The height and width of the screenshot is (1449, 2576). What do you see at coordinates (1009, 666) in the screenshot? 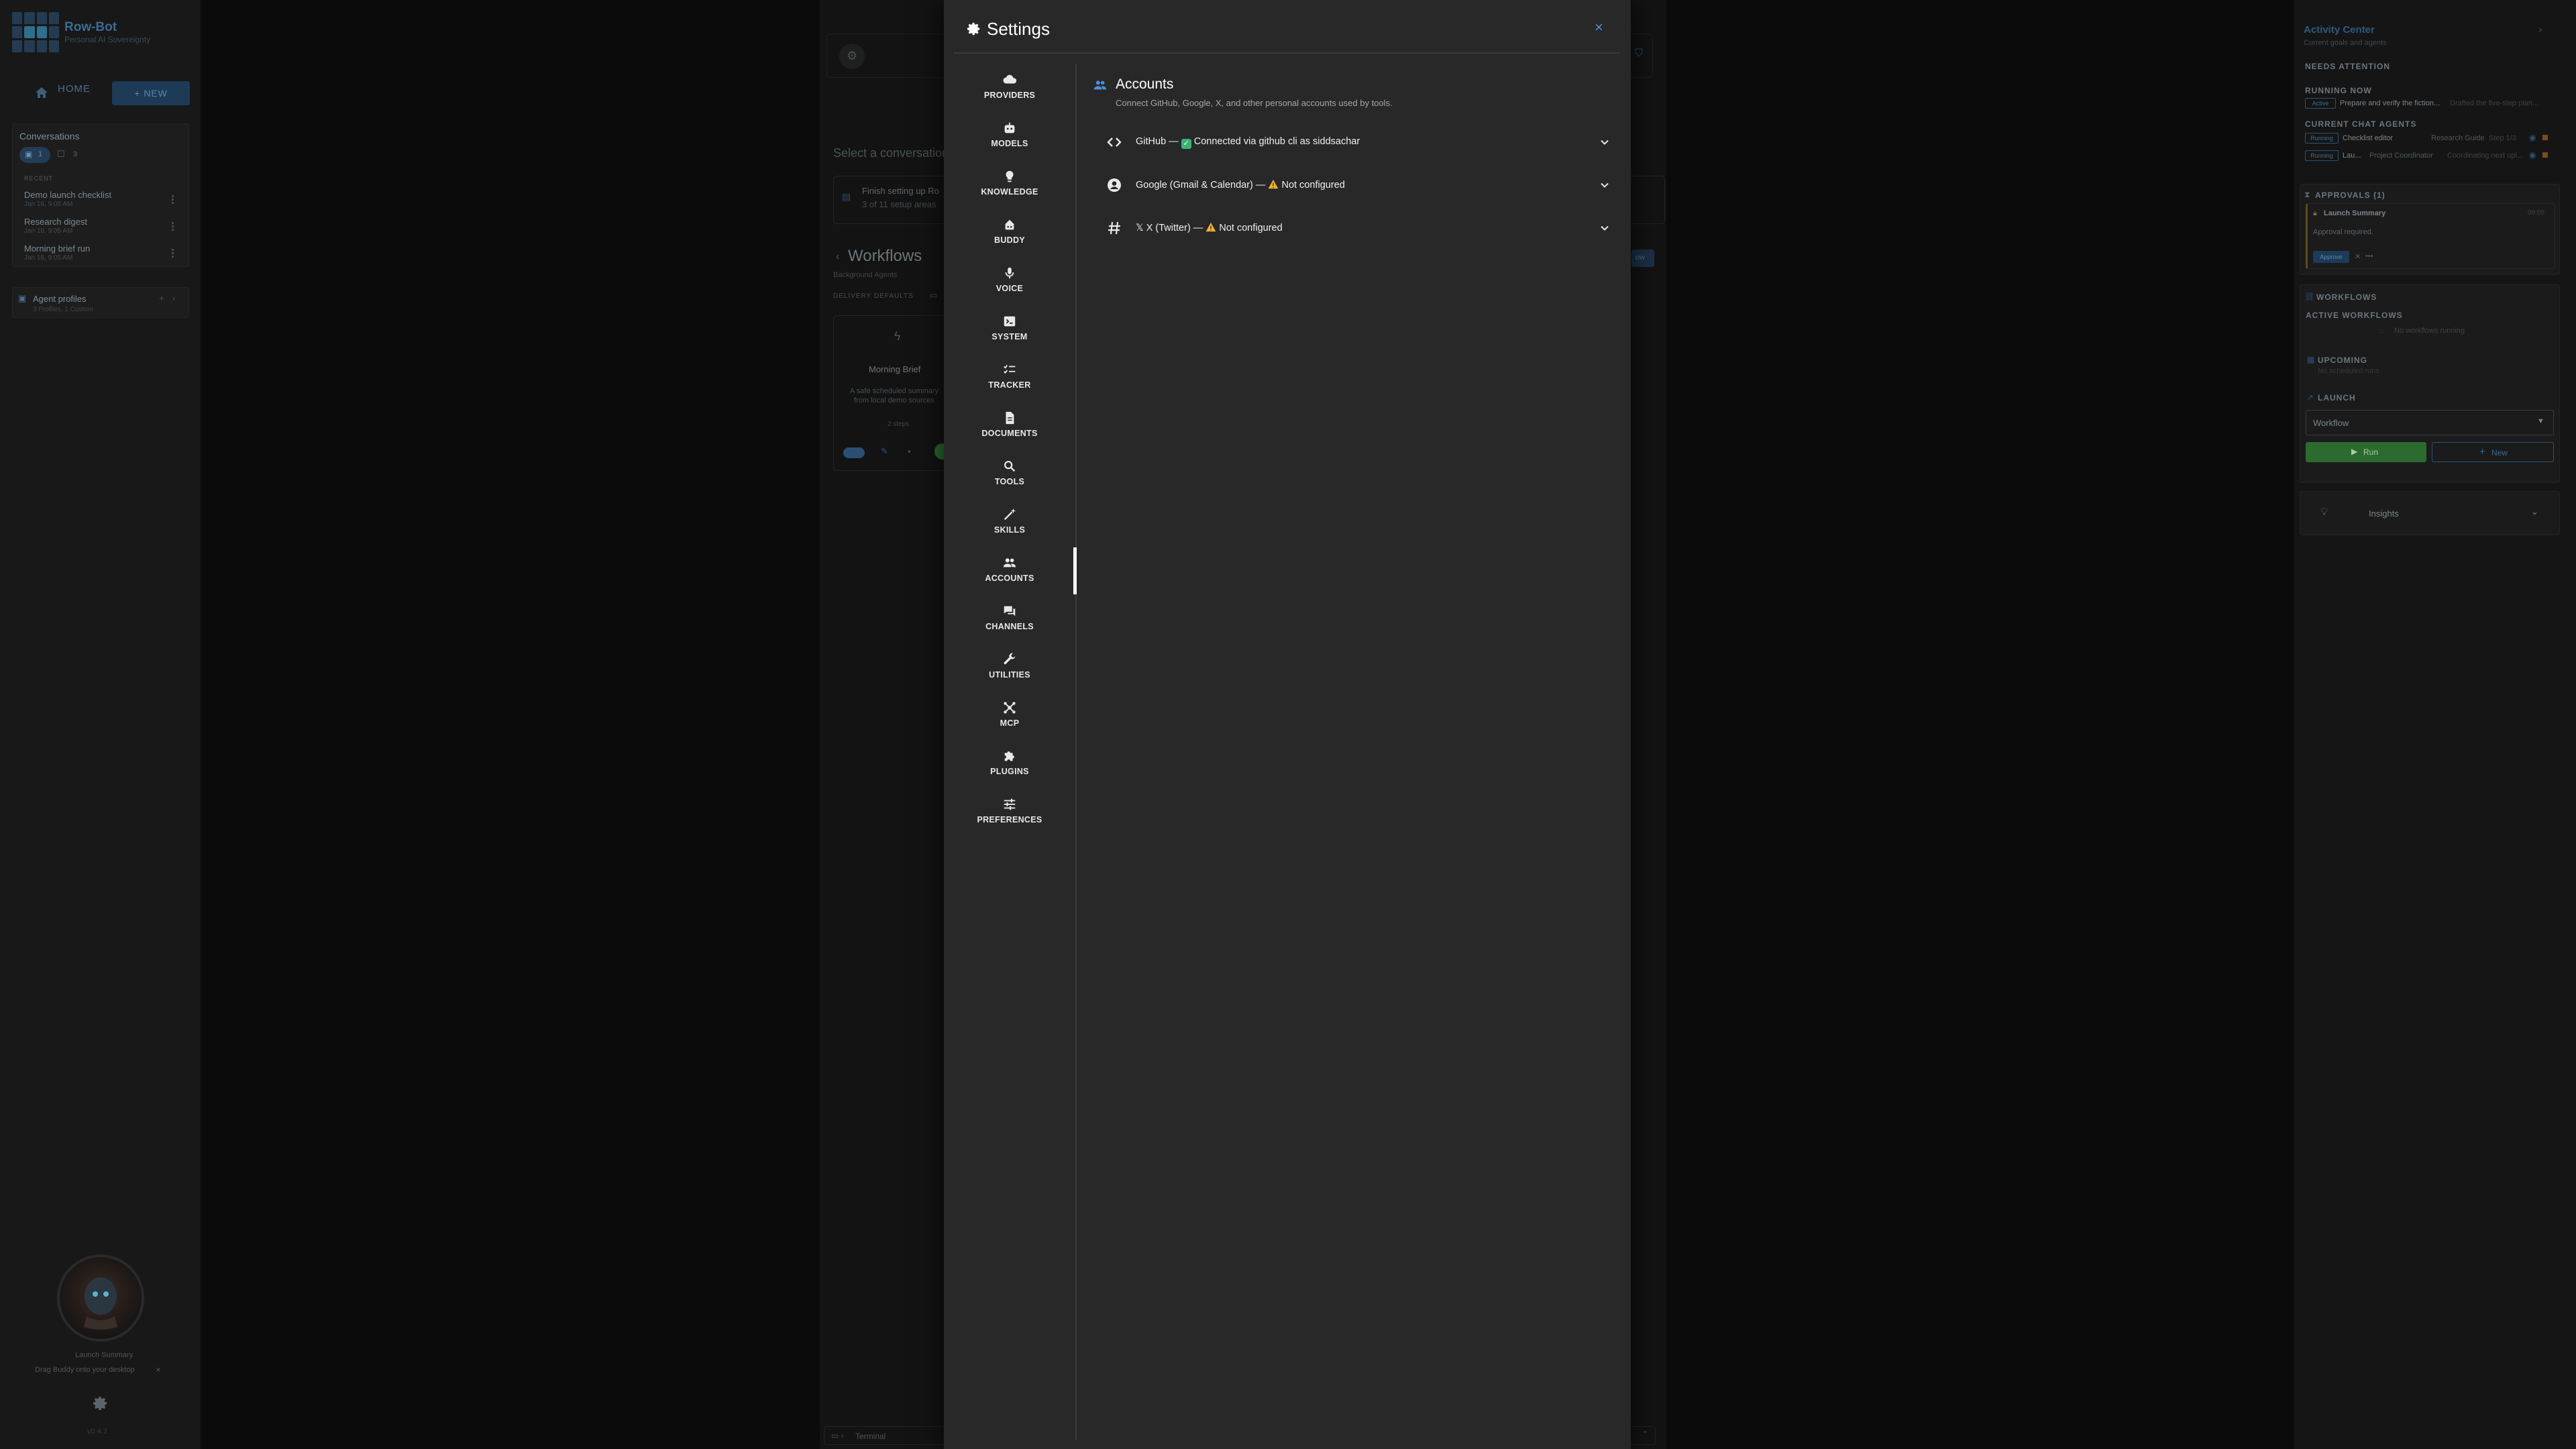
I see `nav-utilities: UTILITIES` at bounding box center [1009, 666].